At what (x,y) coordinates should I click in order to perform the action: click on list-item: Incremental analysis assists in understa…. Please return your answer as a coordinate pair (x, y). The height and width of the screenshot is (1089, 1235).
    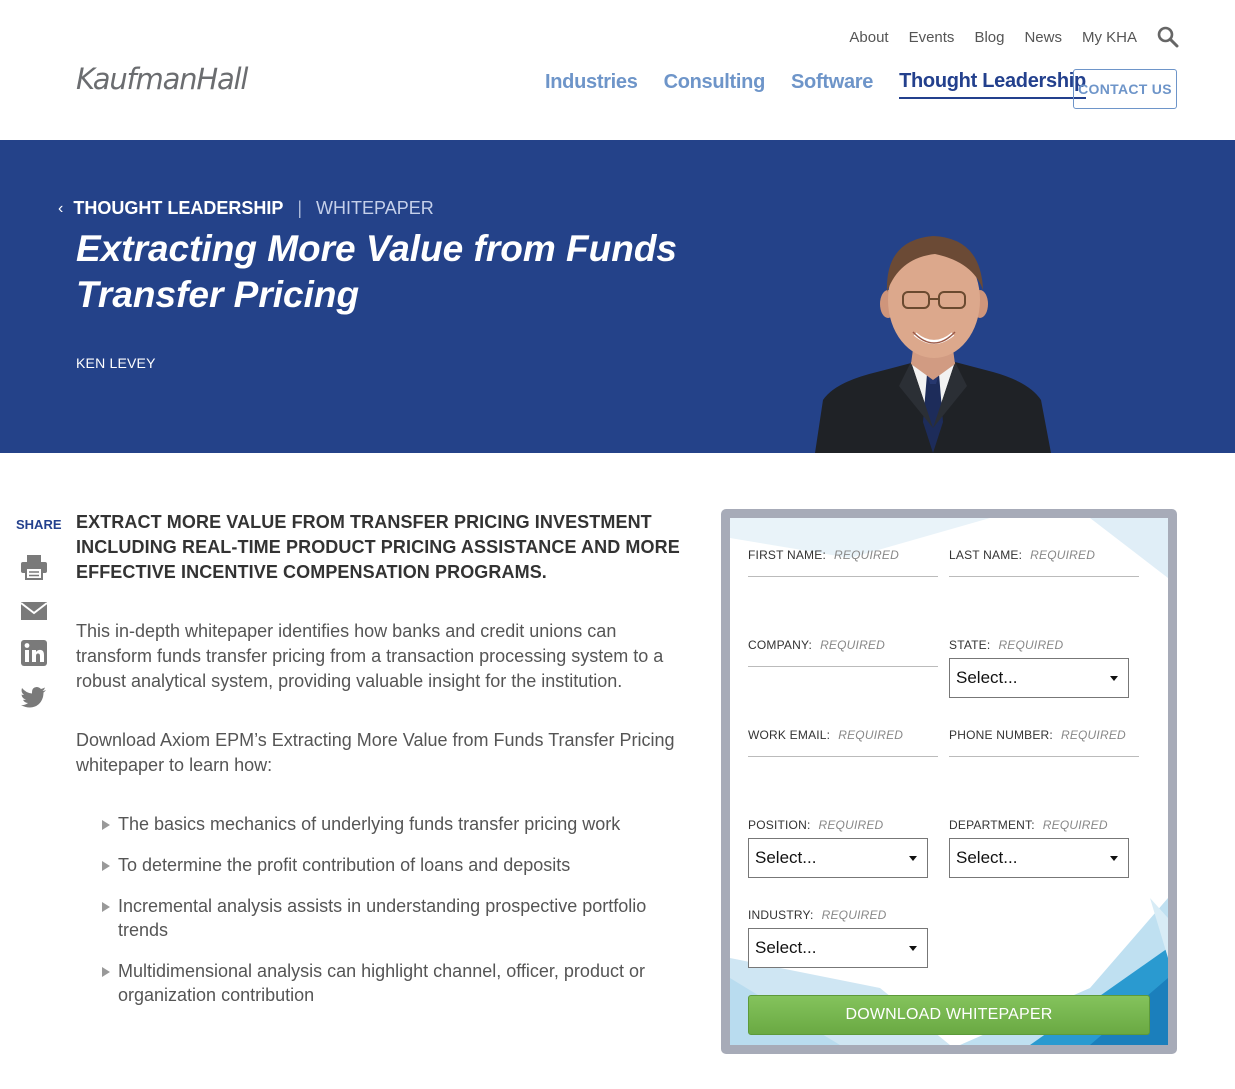
    Looking at the image, I should click on (394, 918).